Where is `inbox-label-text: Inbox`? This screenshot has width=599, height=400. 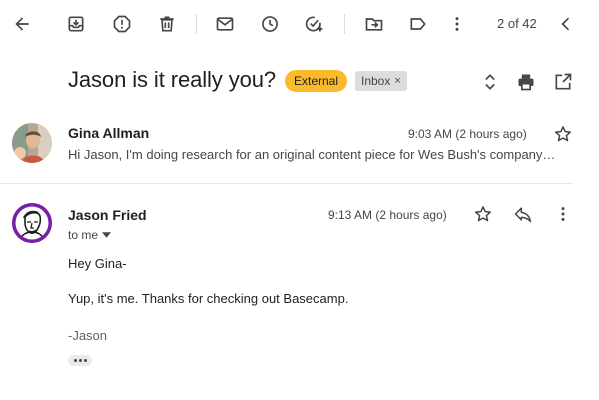 inbox-label-text: Inbox is located at coordinates (376, 81).